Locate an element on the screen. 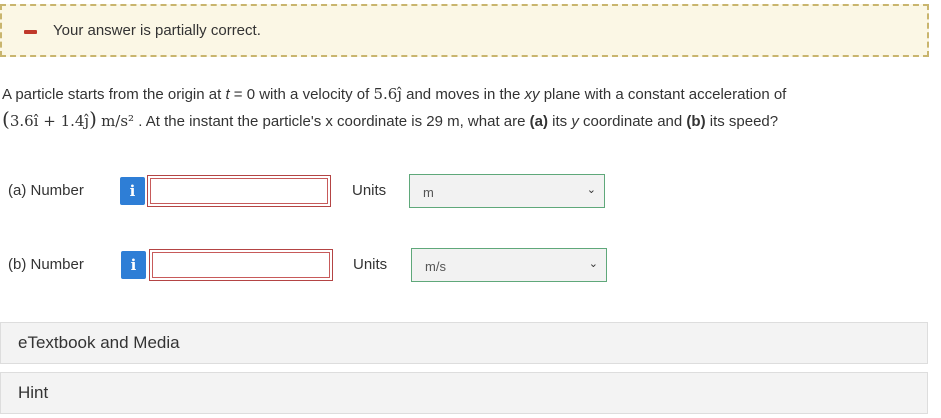  part-a-label: (a) Number is located at coordinates (46, 190).